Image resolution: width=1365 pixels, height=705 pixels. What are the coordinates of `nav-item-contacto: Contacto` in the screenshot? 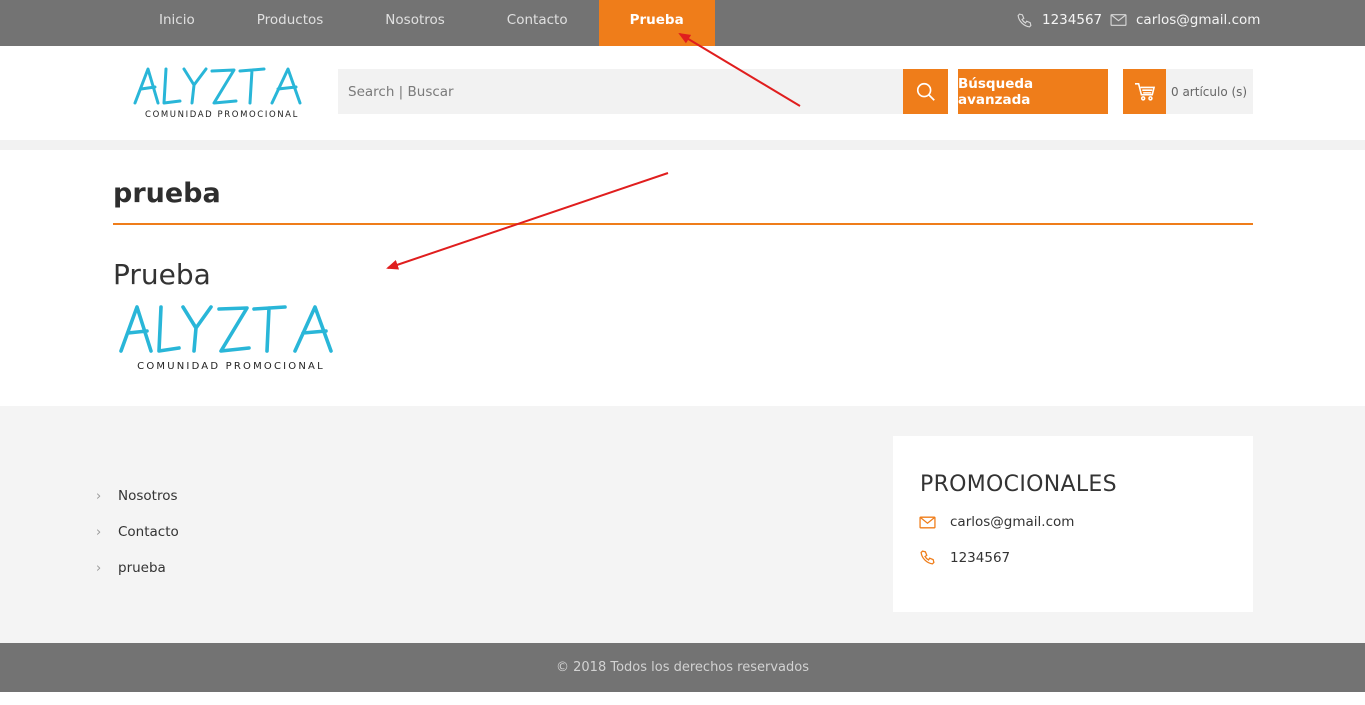 It's located at (537, 23).